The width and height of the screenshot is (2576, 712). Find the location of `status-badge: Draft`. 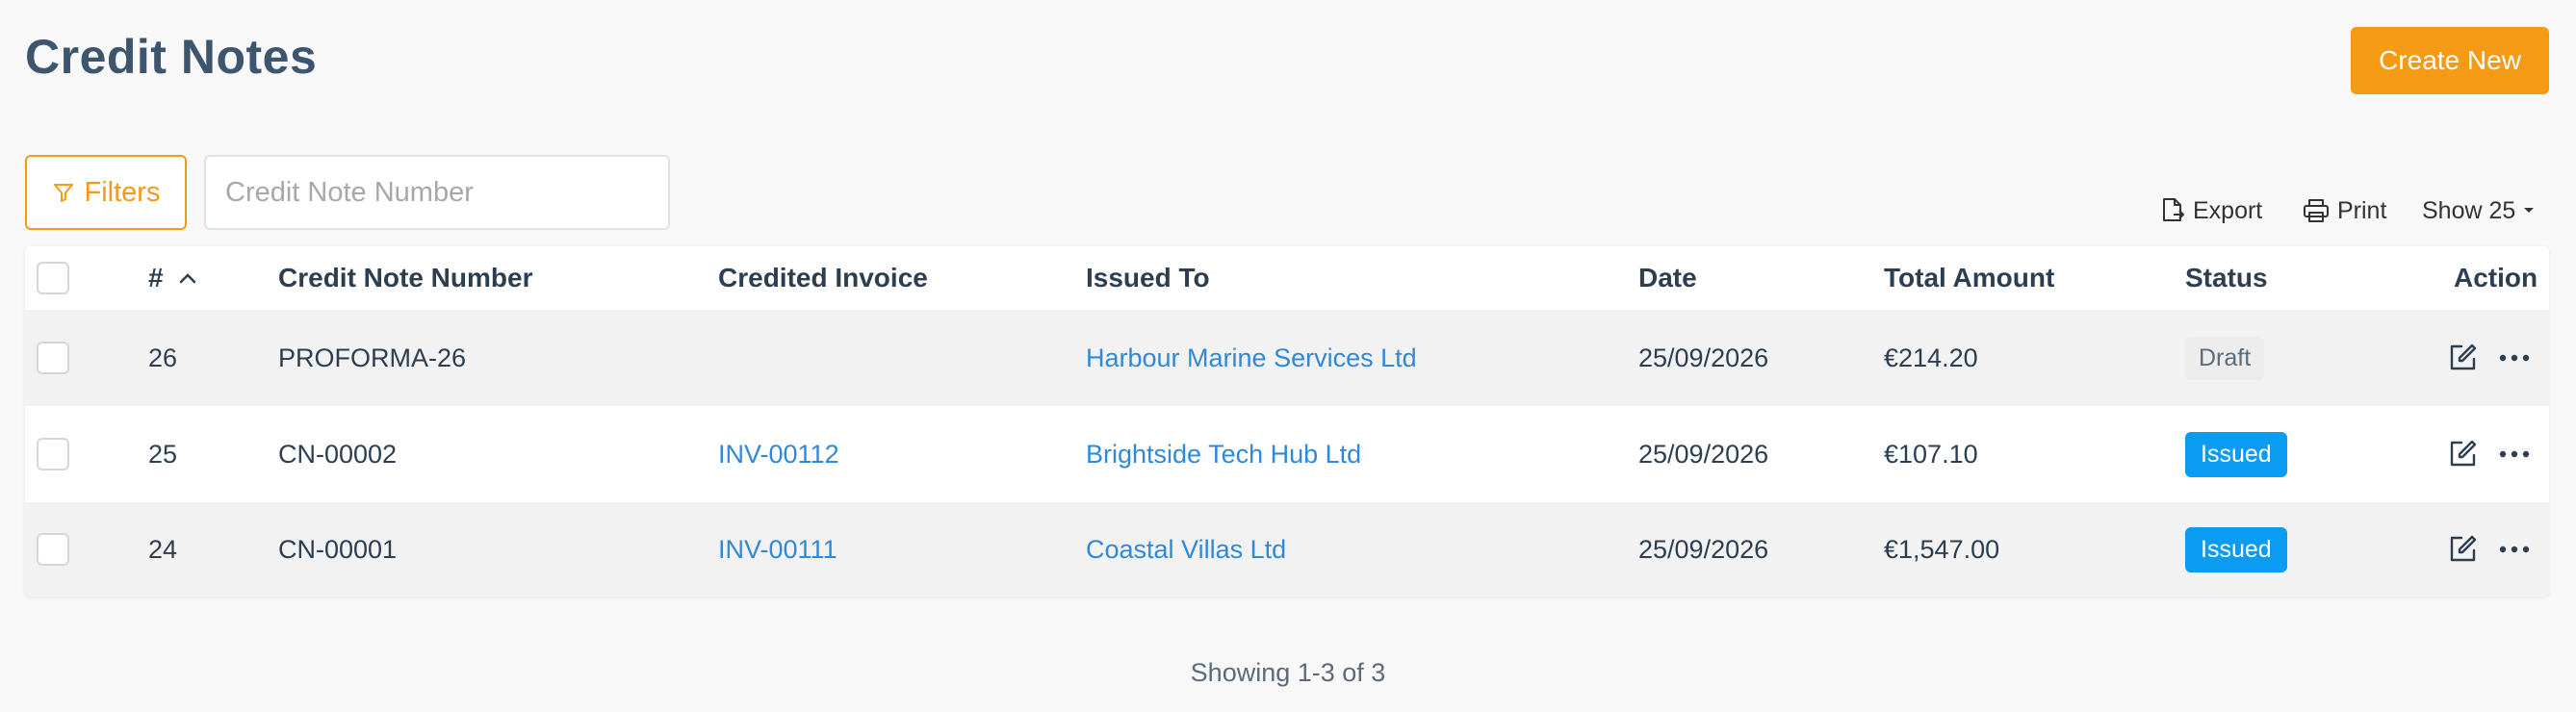

status-badge: Draft is located at coordinates (2225, 358).